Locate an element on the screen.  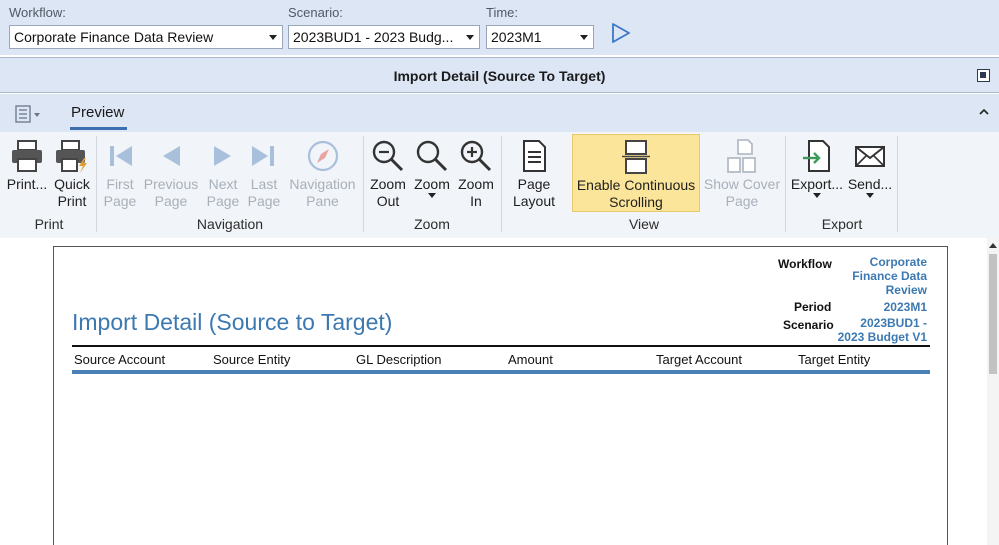
zoom-in-icon is located at coordinates (476, 156).